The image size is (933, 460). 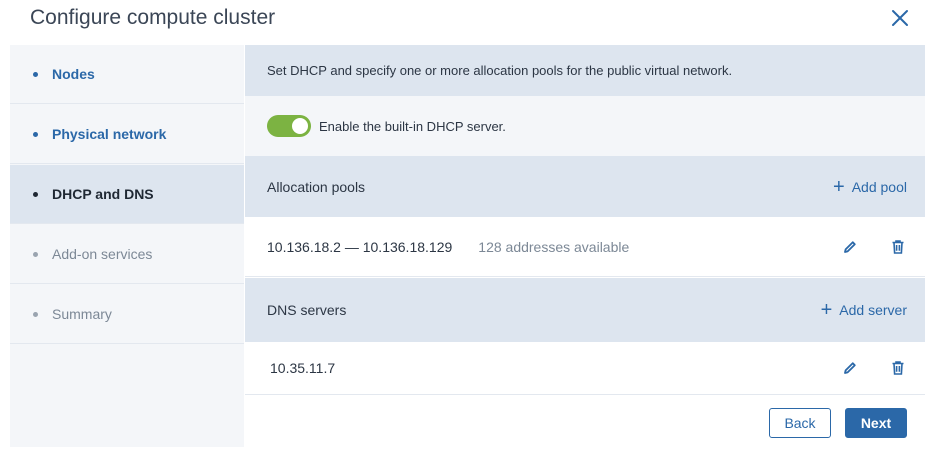 What do you see at coordinates (412, 126) in the screenshot?
I see `dhcp-toggle-label: Enable the built-in DHCP server.` at bounding box center [412, 126].